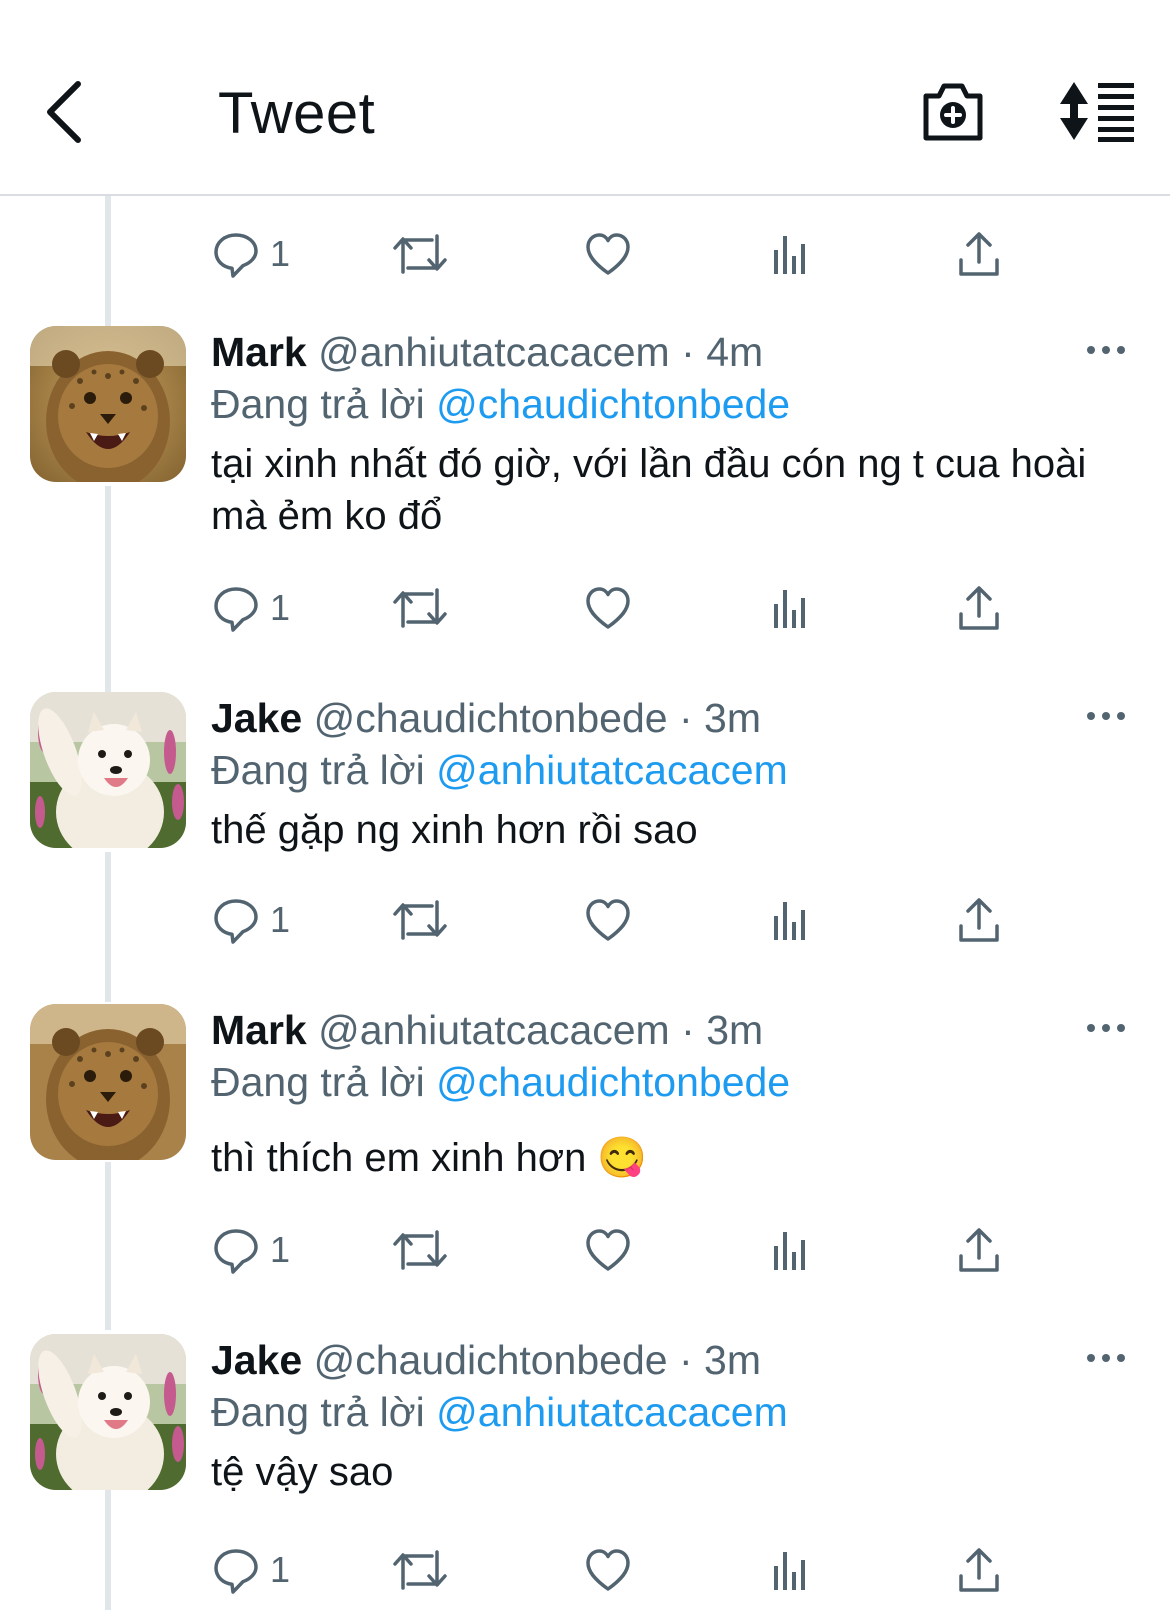  Describe the element at coordinates (585, 98) in the screenshot. I see `top-bar: Tweet` at that location.